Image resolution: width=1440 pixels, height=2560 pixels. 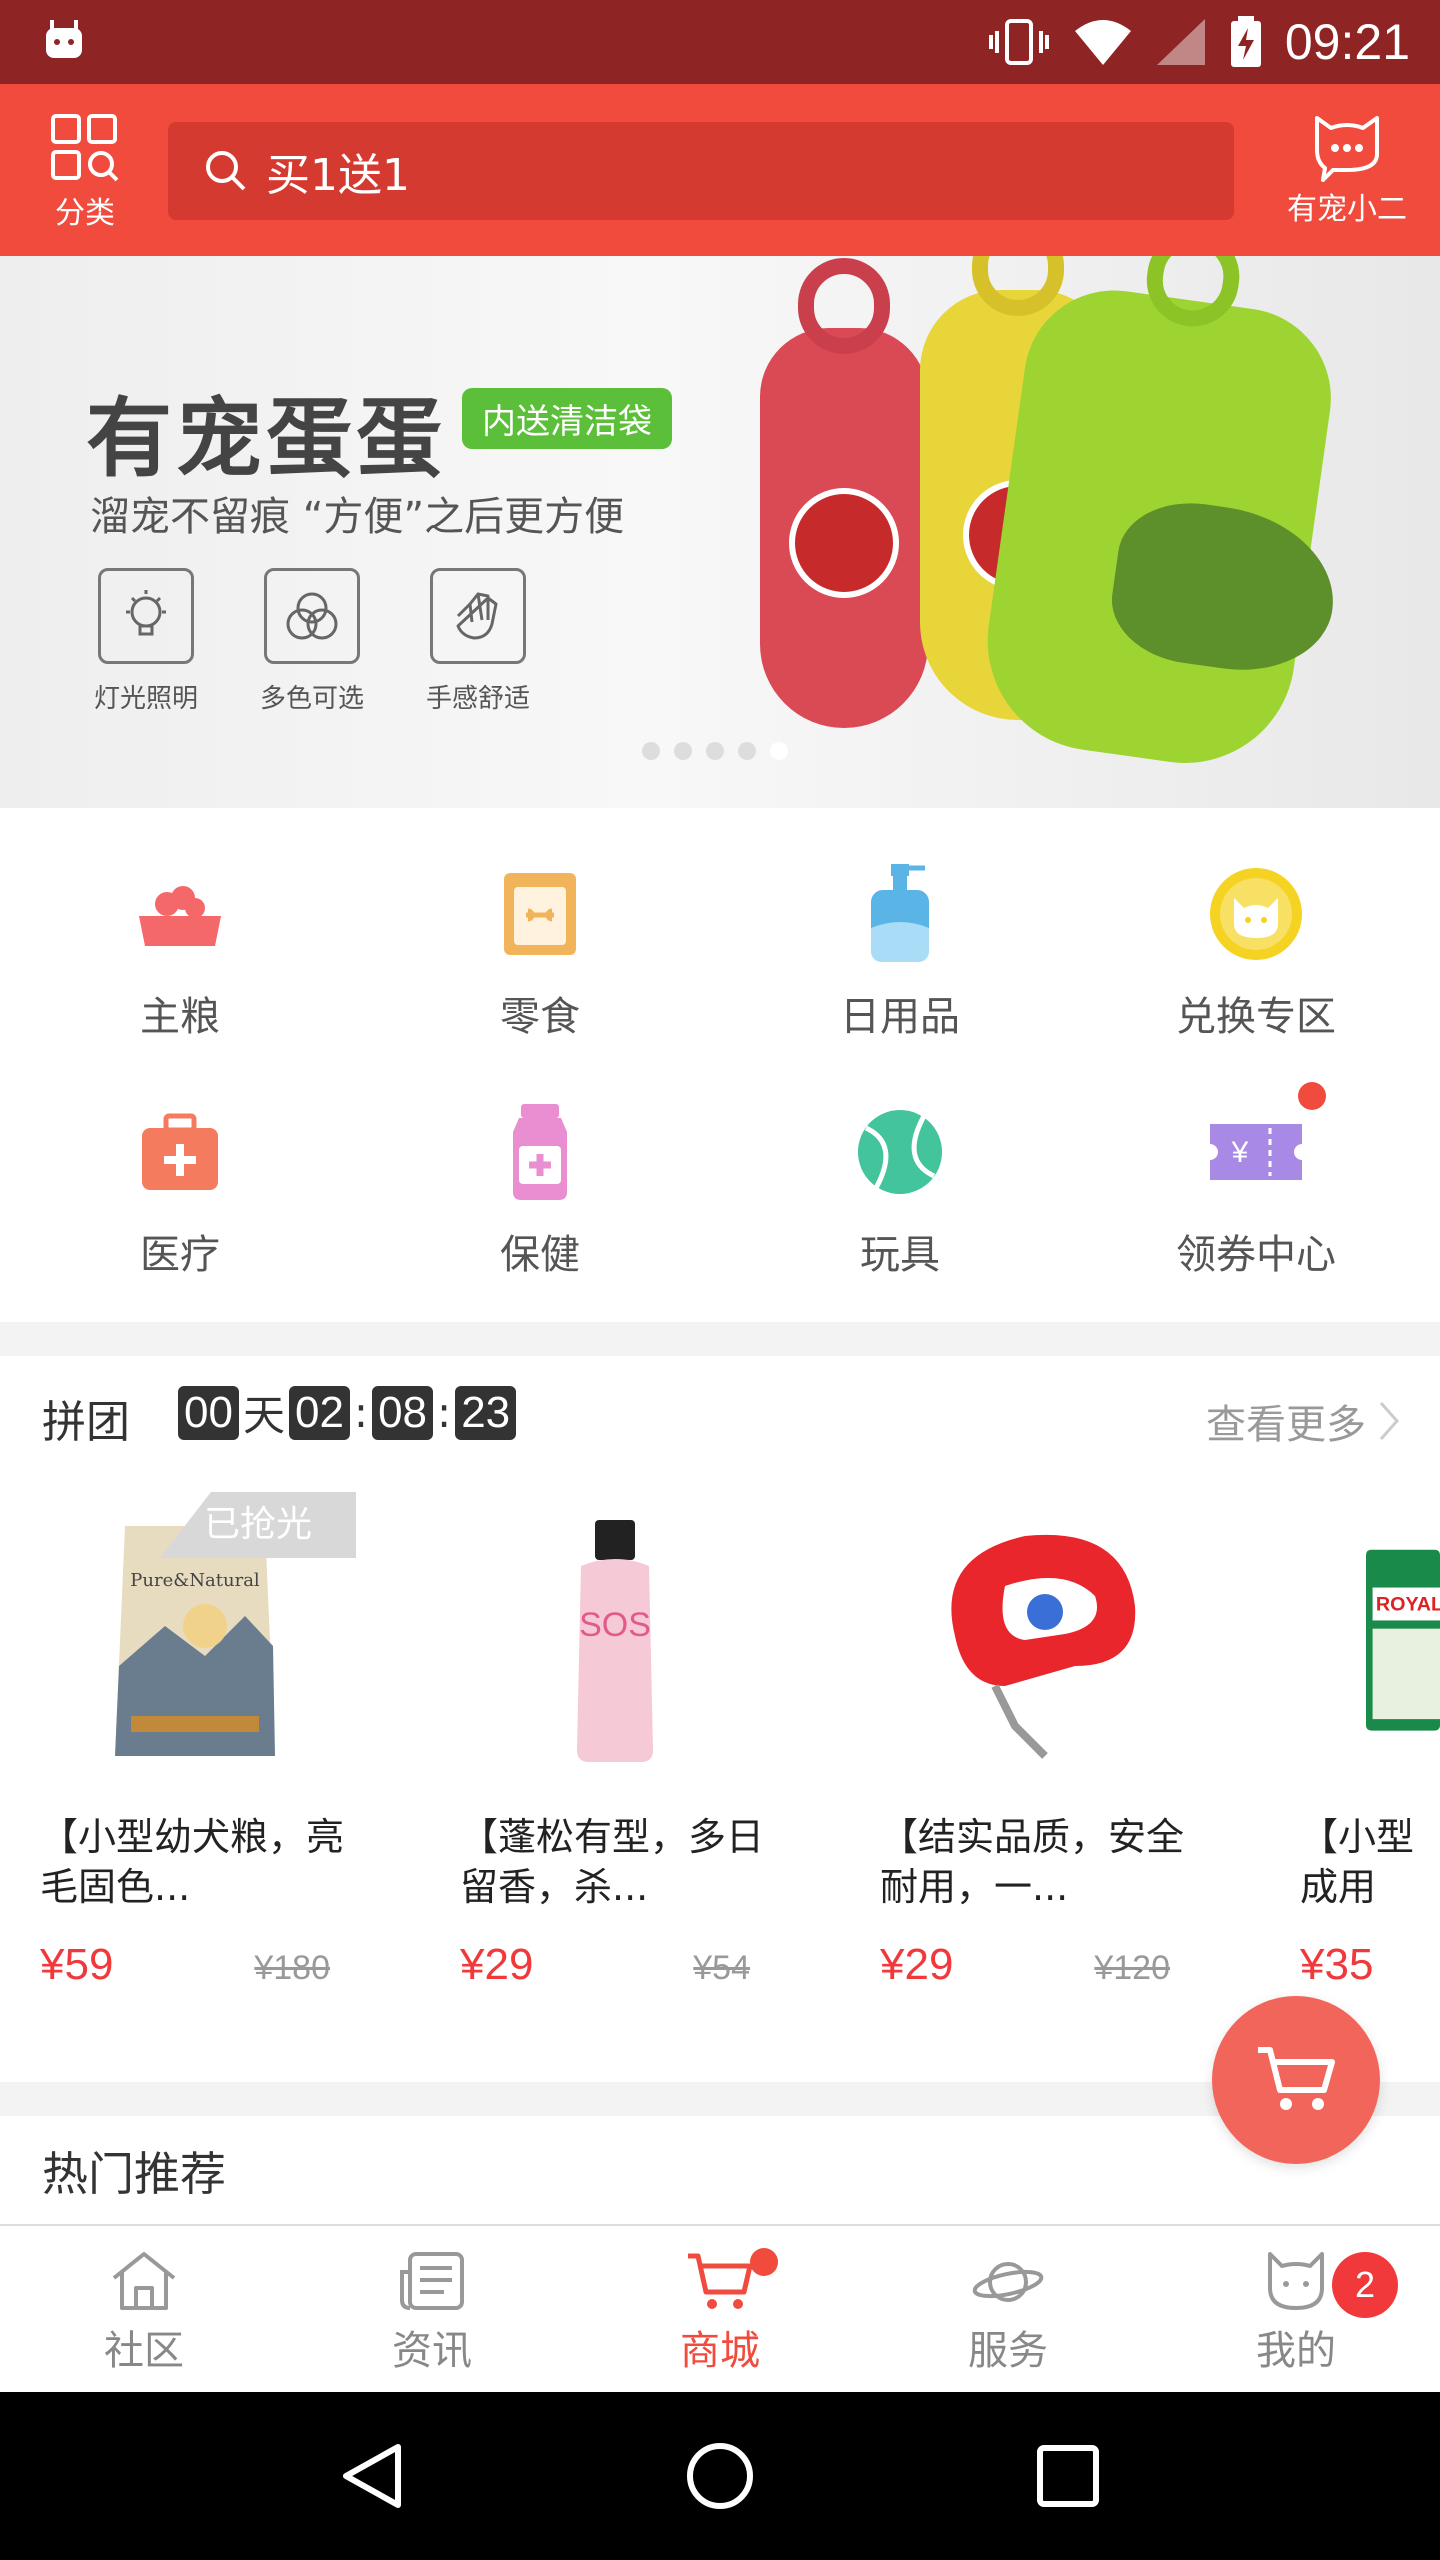 What do you see at coordinates (900, 1255) in the screenshot?
I see `category-label: 玩具` at bounding box center [900, 1255].